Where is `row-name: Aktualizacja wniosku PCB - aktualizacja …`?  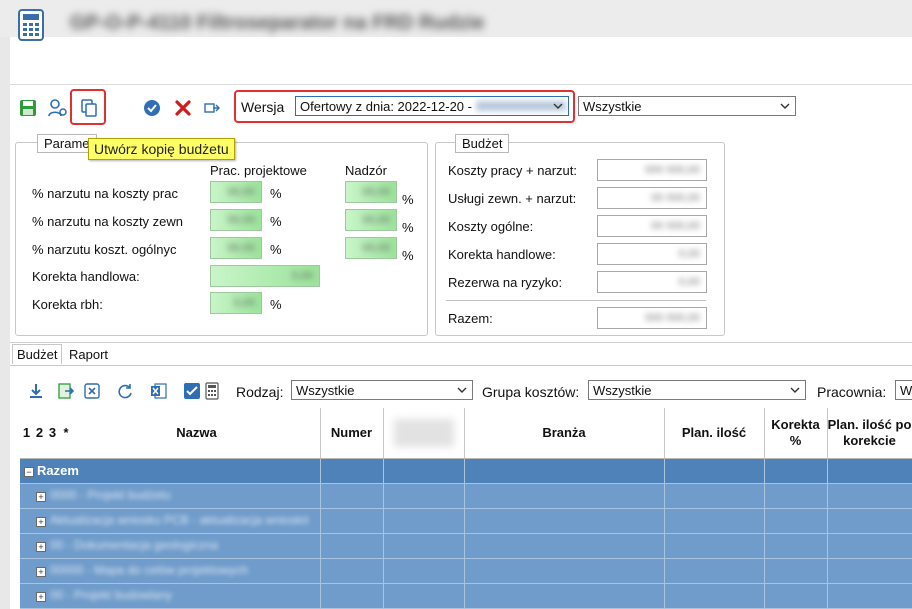 row-name: Aktualizacja wniosku PCB - aktualizacja … is located at coordinates (179, 520).